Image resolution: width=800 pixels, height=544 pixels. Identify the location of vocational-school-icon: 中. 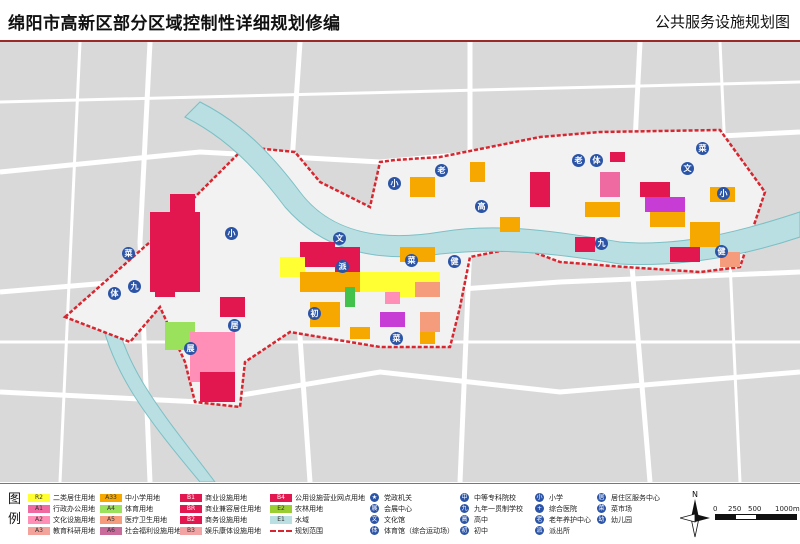
(464, 497).